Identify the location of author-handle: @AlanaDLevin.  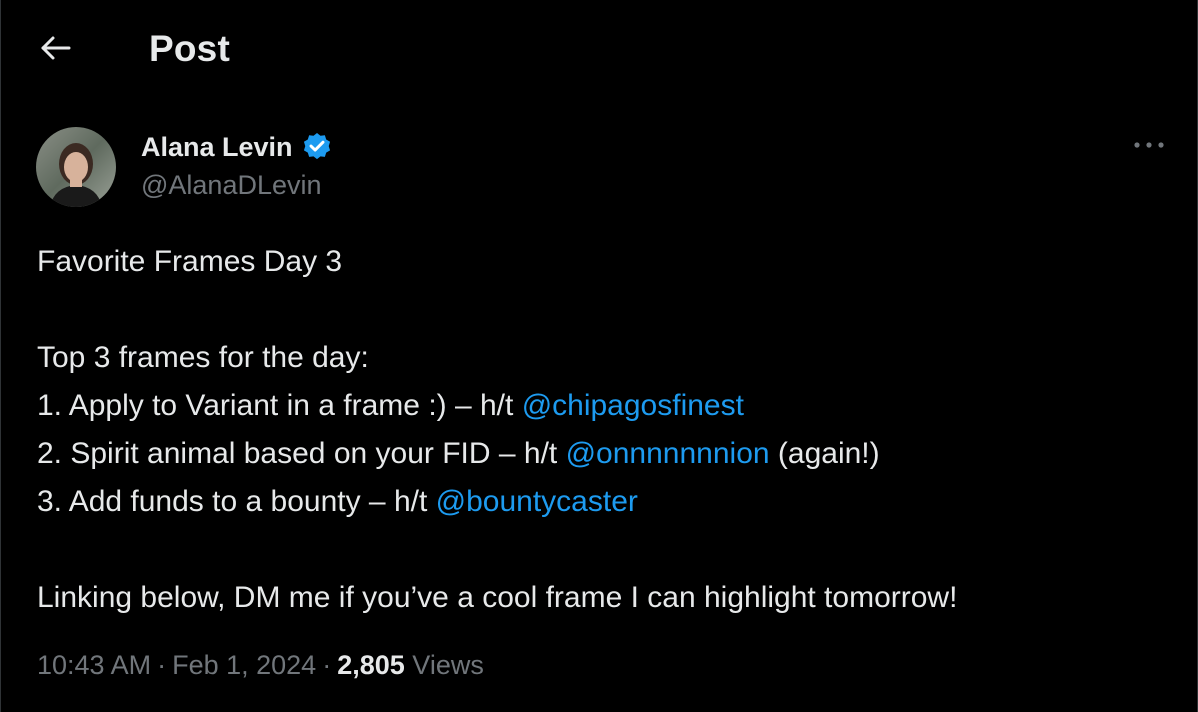
(231, 185).